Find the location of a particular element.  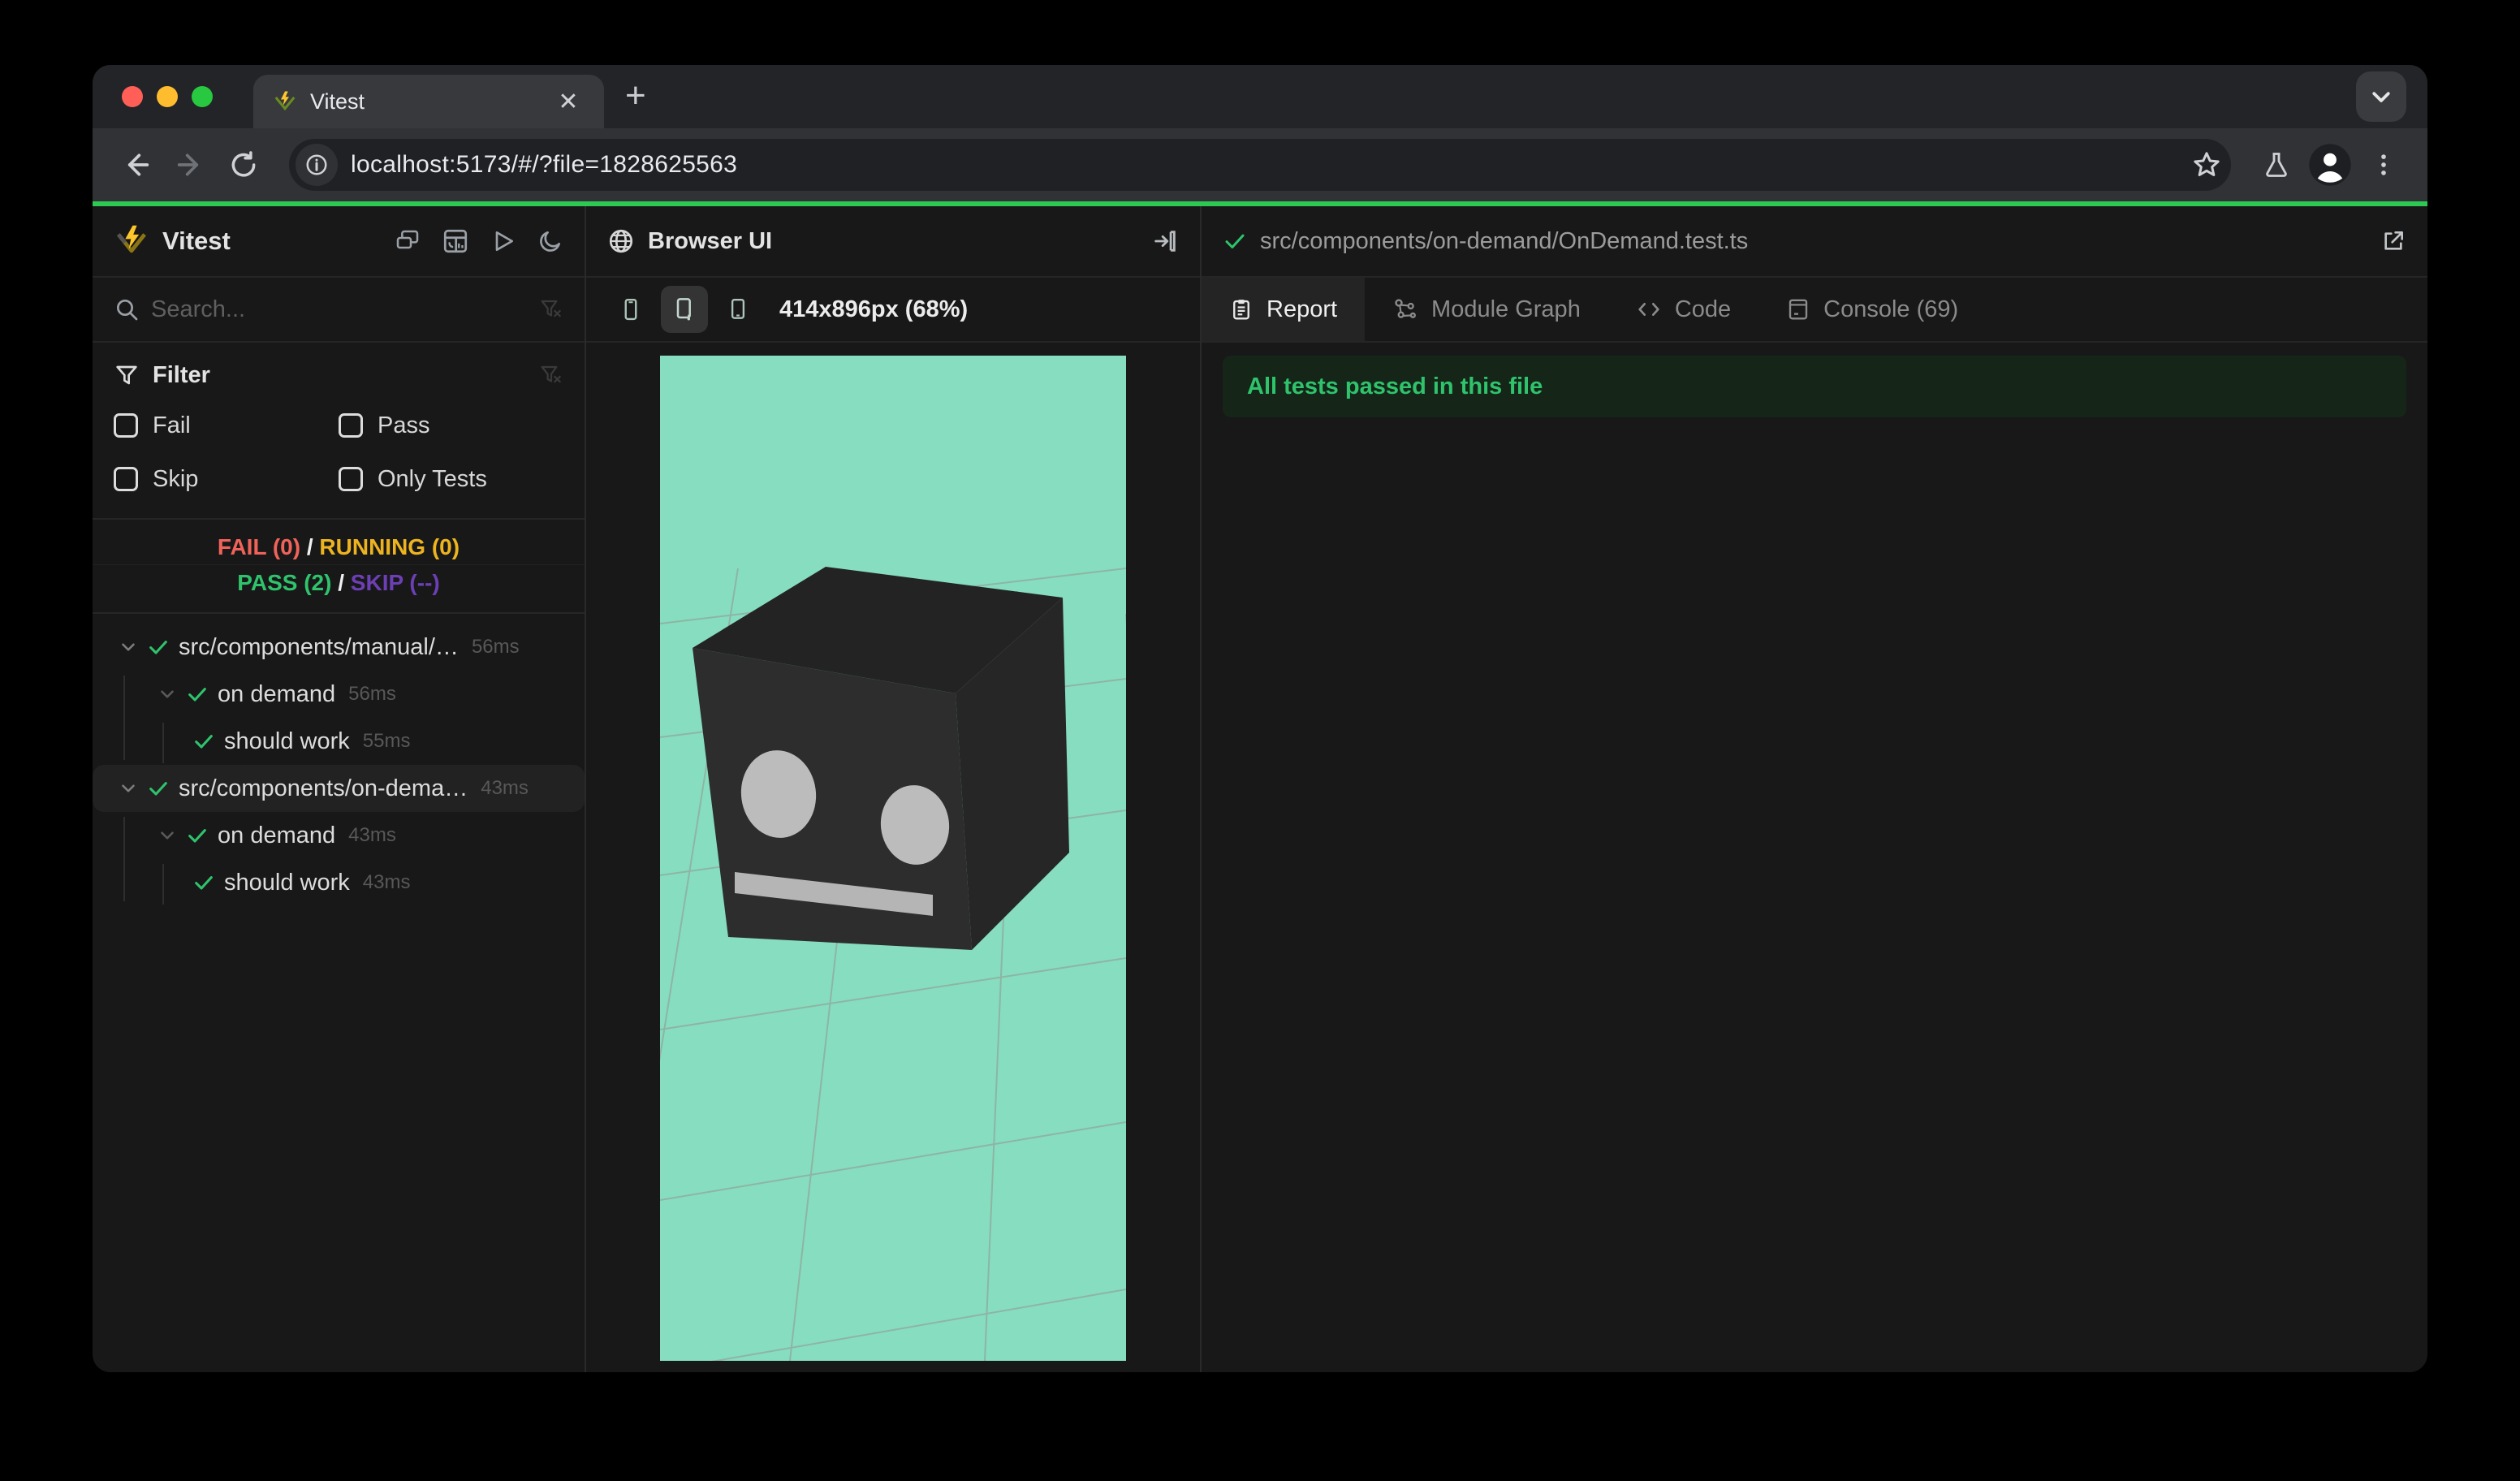

checkbox-label: Fail is located at coordinates (172, 425).